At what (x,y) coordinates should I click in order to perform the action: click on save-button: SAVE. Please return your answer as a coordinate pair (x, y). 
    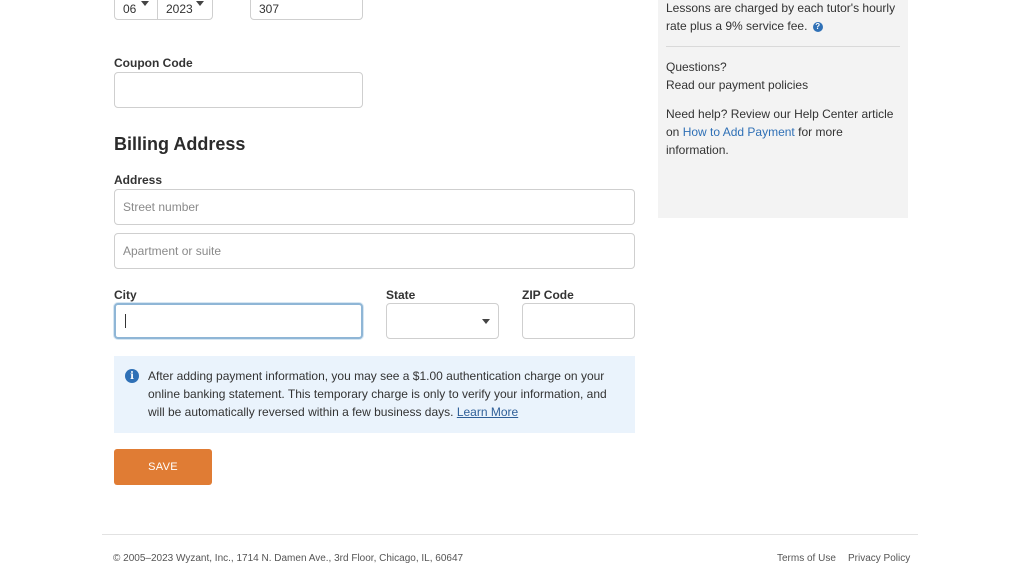
    Looking at the image, I should click on (163, 467).